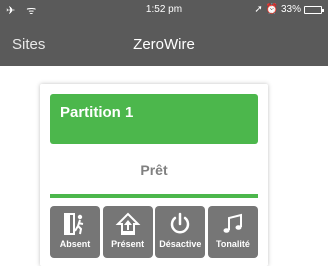 The width and height of the screenshot is (328, 266). I want to click on present-label: Présent, so click(128, 244).